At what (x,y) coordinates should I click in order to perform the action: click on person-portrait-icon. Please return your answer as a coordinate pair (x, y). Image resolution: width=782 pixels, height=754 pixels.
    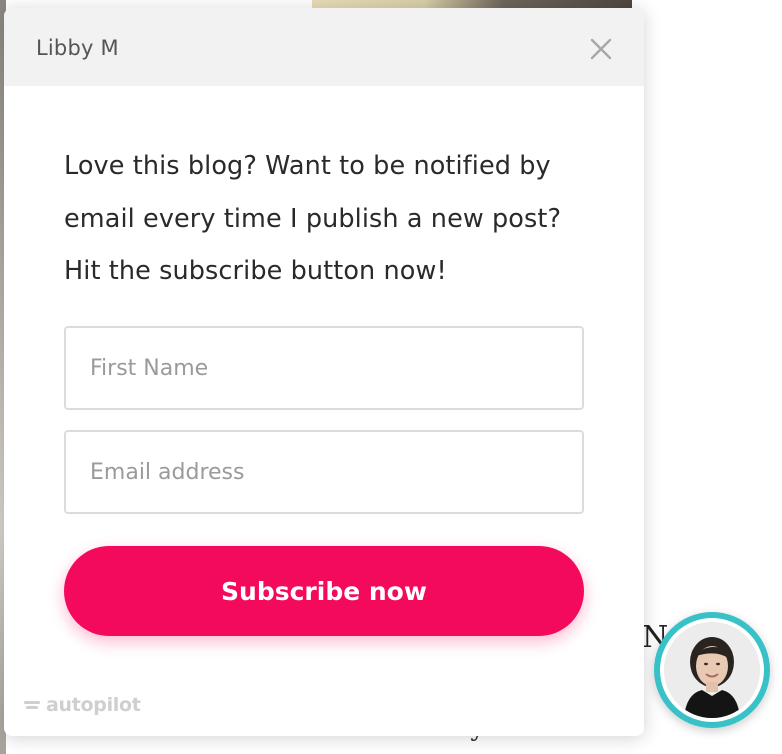
    Looking at the image, I should click on (712, 670).